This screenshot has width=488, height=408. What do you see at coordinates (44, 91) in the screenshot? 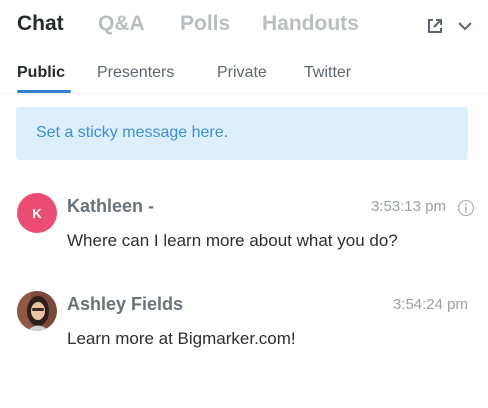
I see `active-tab-underline` at bounding box center [44, 91].